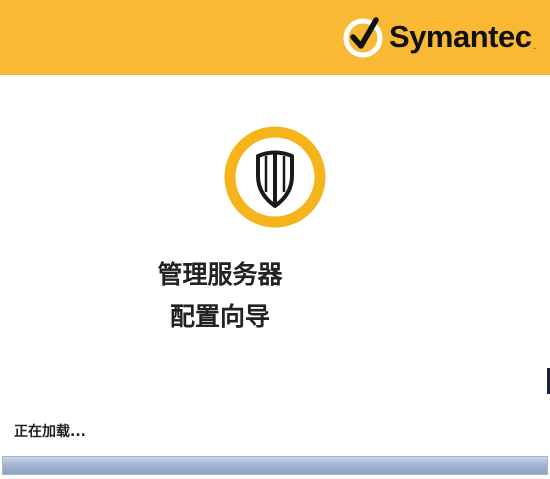  What do you see at coordinates (220, 296) in the screenshot?
I see `wizard-title: 管理服务器 配置向导` at bounding box center [220, 296].